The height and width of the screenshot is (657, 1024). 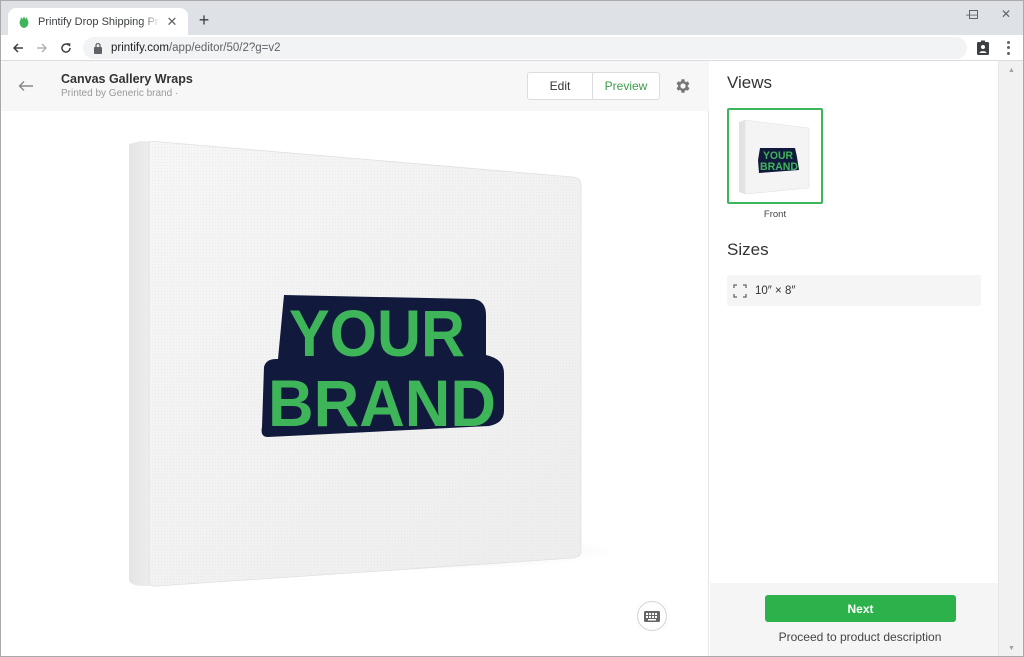 I want to click on arrow-right-icon, so click(x=42, y=48).